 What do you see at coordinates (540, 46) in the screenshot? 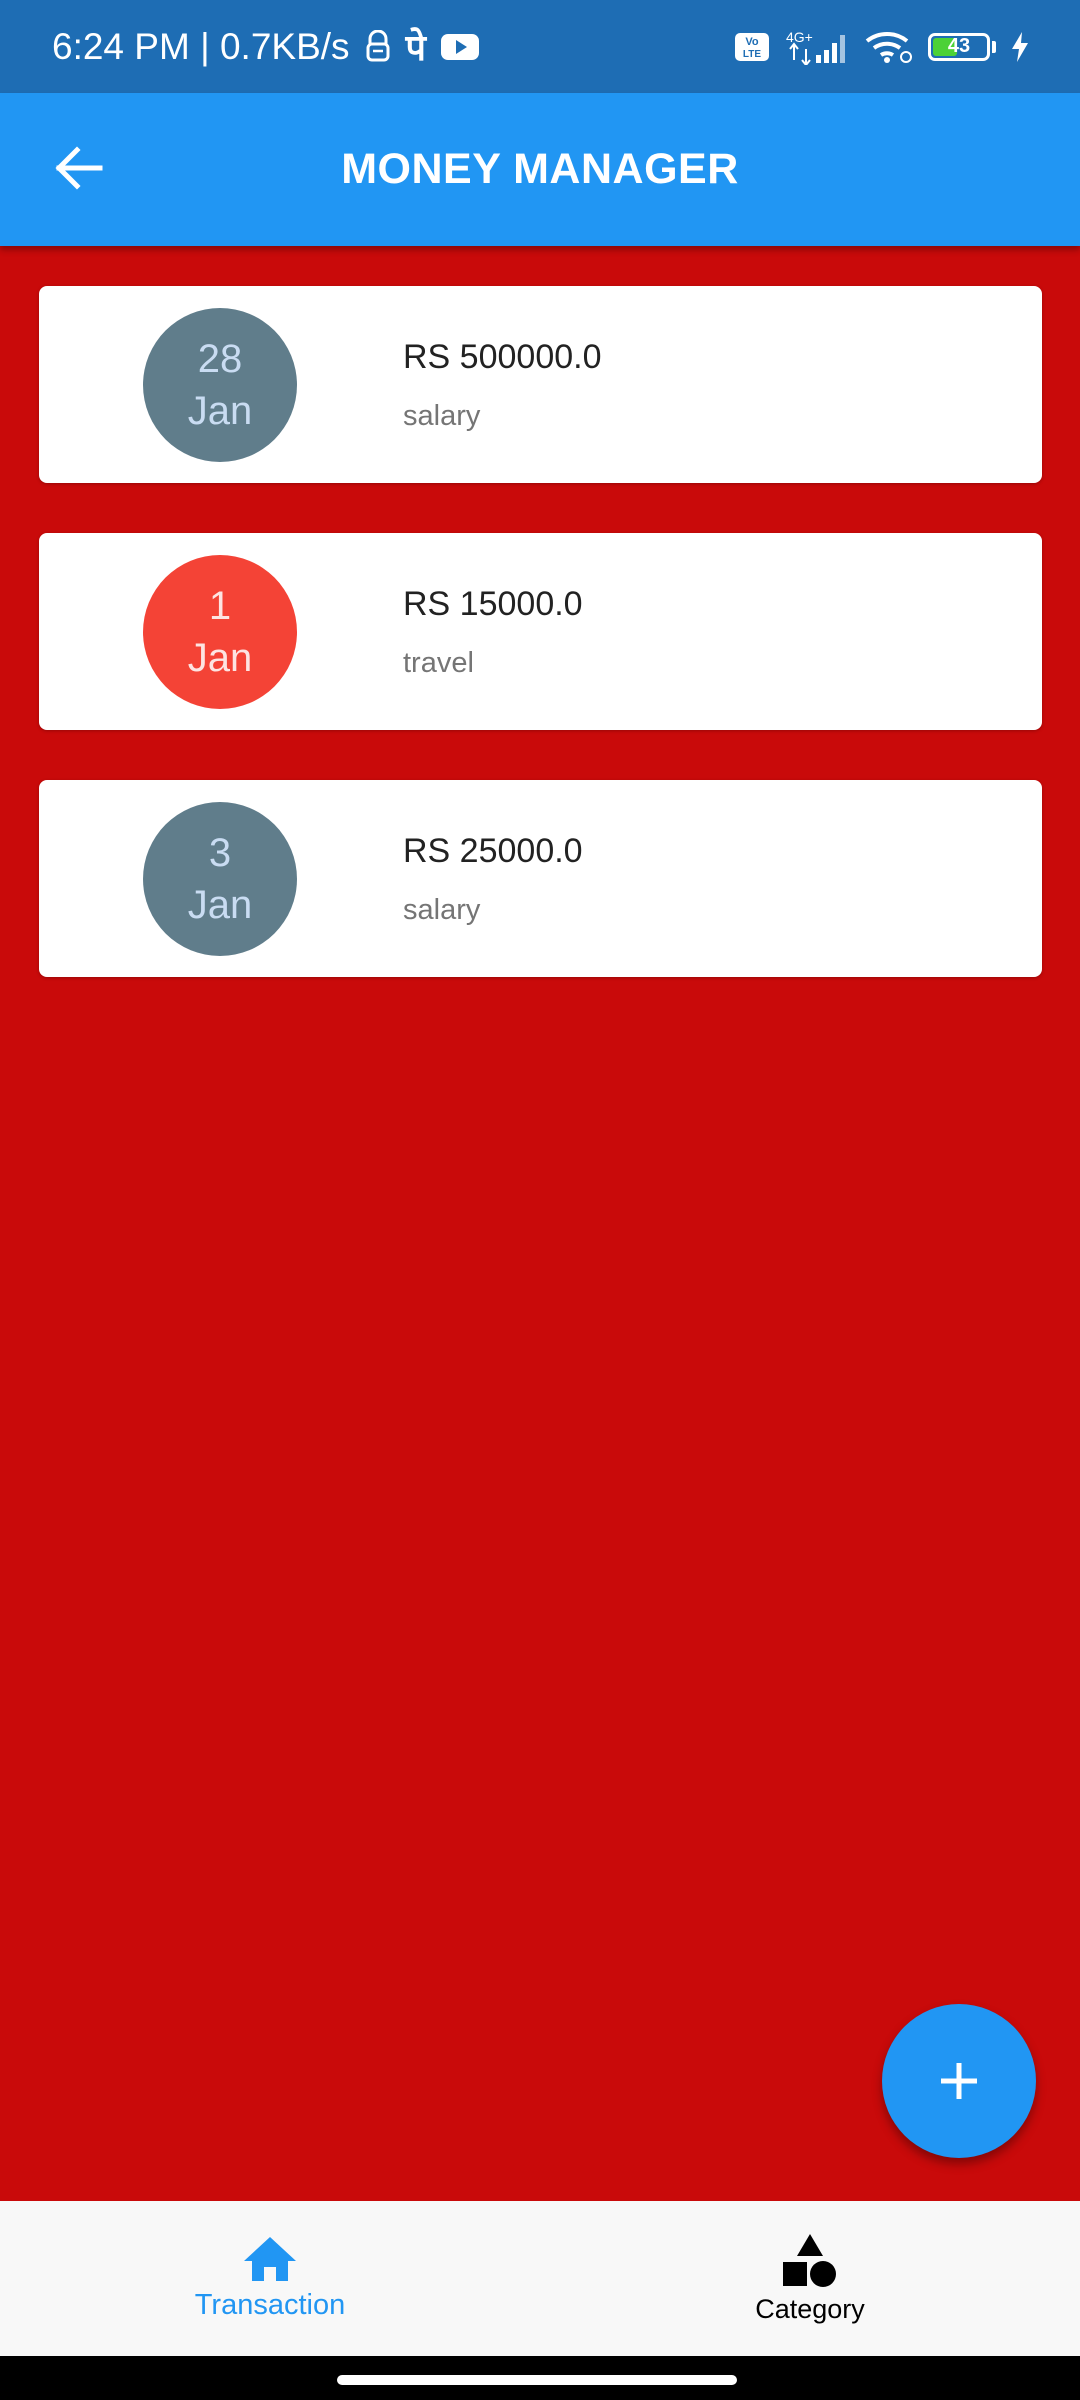
I see `status-bar: 6:24 PM | 0.7KB/s पे Vo LTE 4G+ 43` at bounding box center [540, 46].